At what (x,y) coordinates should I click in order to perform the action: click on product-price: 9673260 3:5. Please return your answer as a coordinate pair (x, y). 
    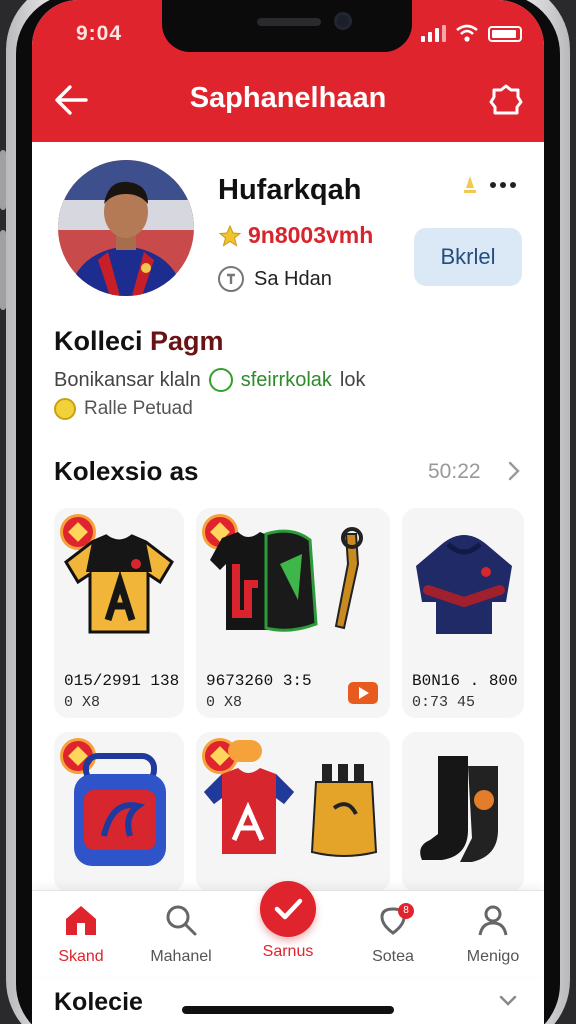
    Looking at the image, I should click on (259, 681).